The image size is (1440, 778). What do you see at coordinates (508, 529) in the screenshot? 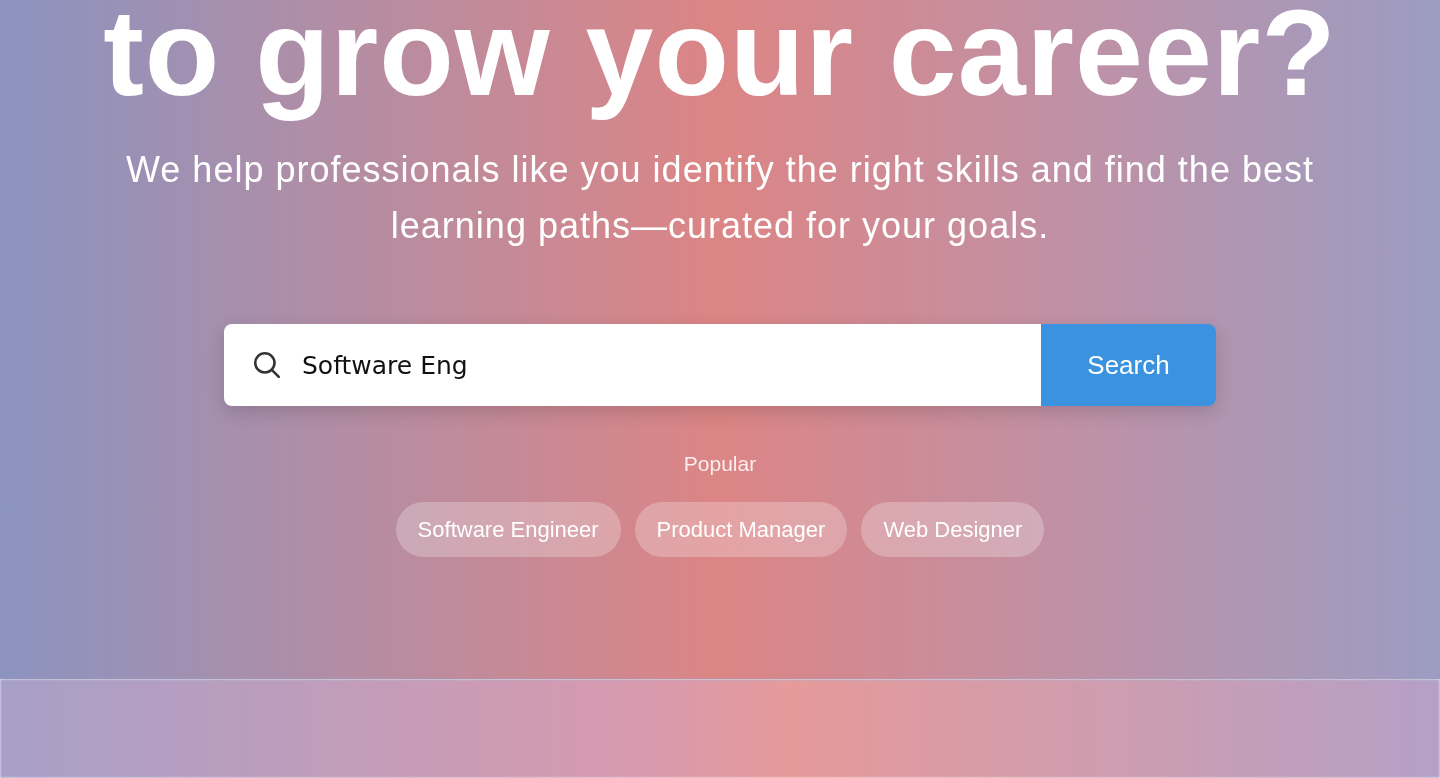
I see `popular-chip: Software Engineer` at bounding box center [508, 529].